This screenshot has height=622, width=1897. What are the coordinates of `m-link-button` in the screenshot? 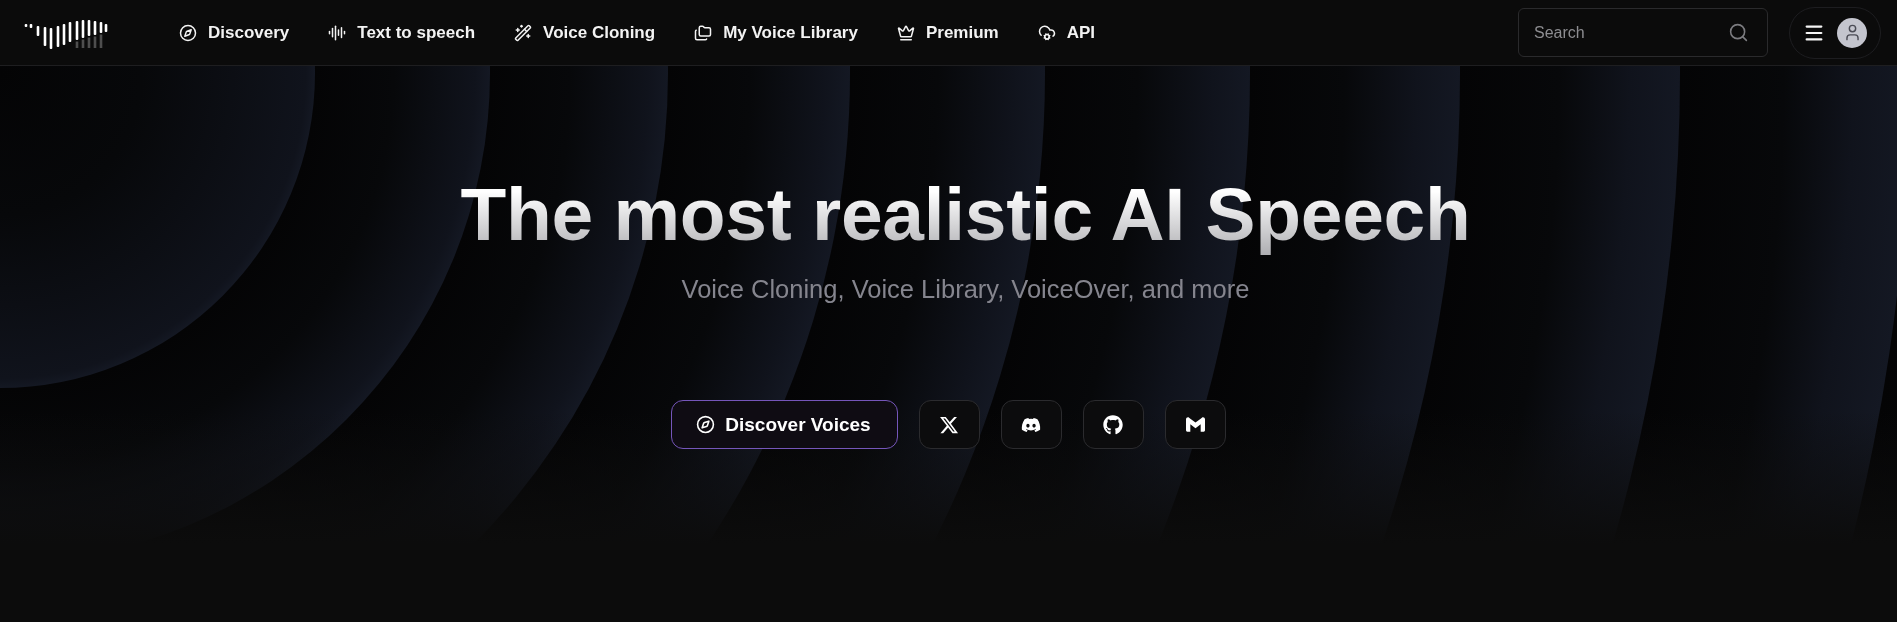 It's located at (1195, 424).